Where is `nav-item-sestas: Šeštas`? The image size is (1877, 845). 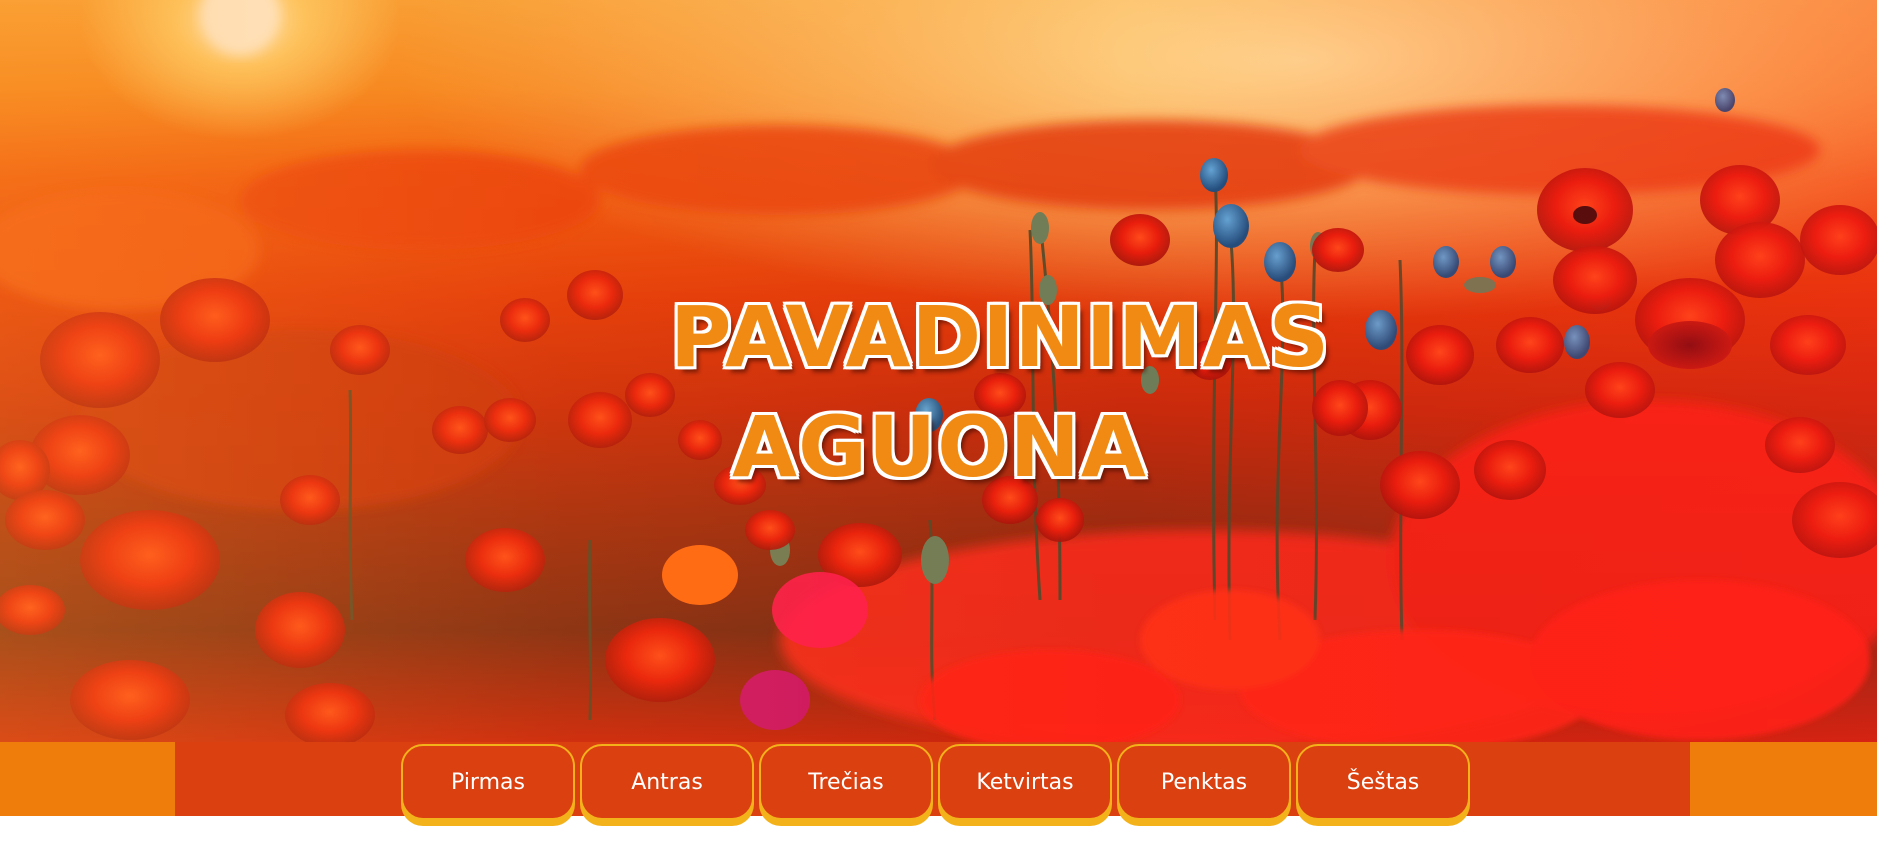
nav-item-sestas: Šeštas is located at coordinates (1383, 782).